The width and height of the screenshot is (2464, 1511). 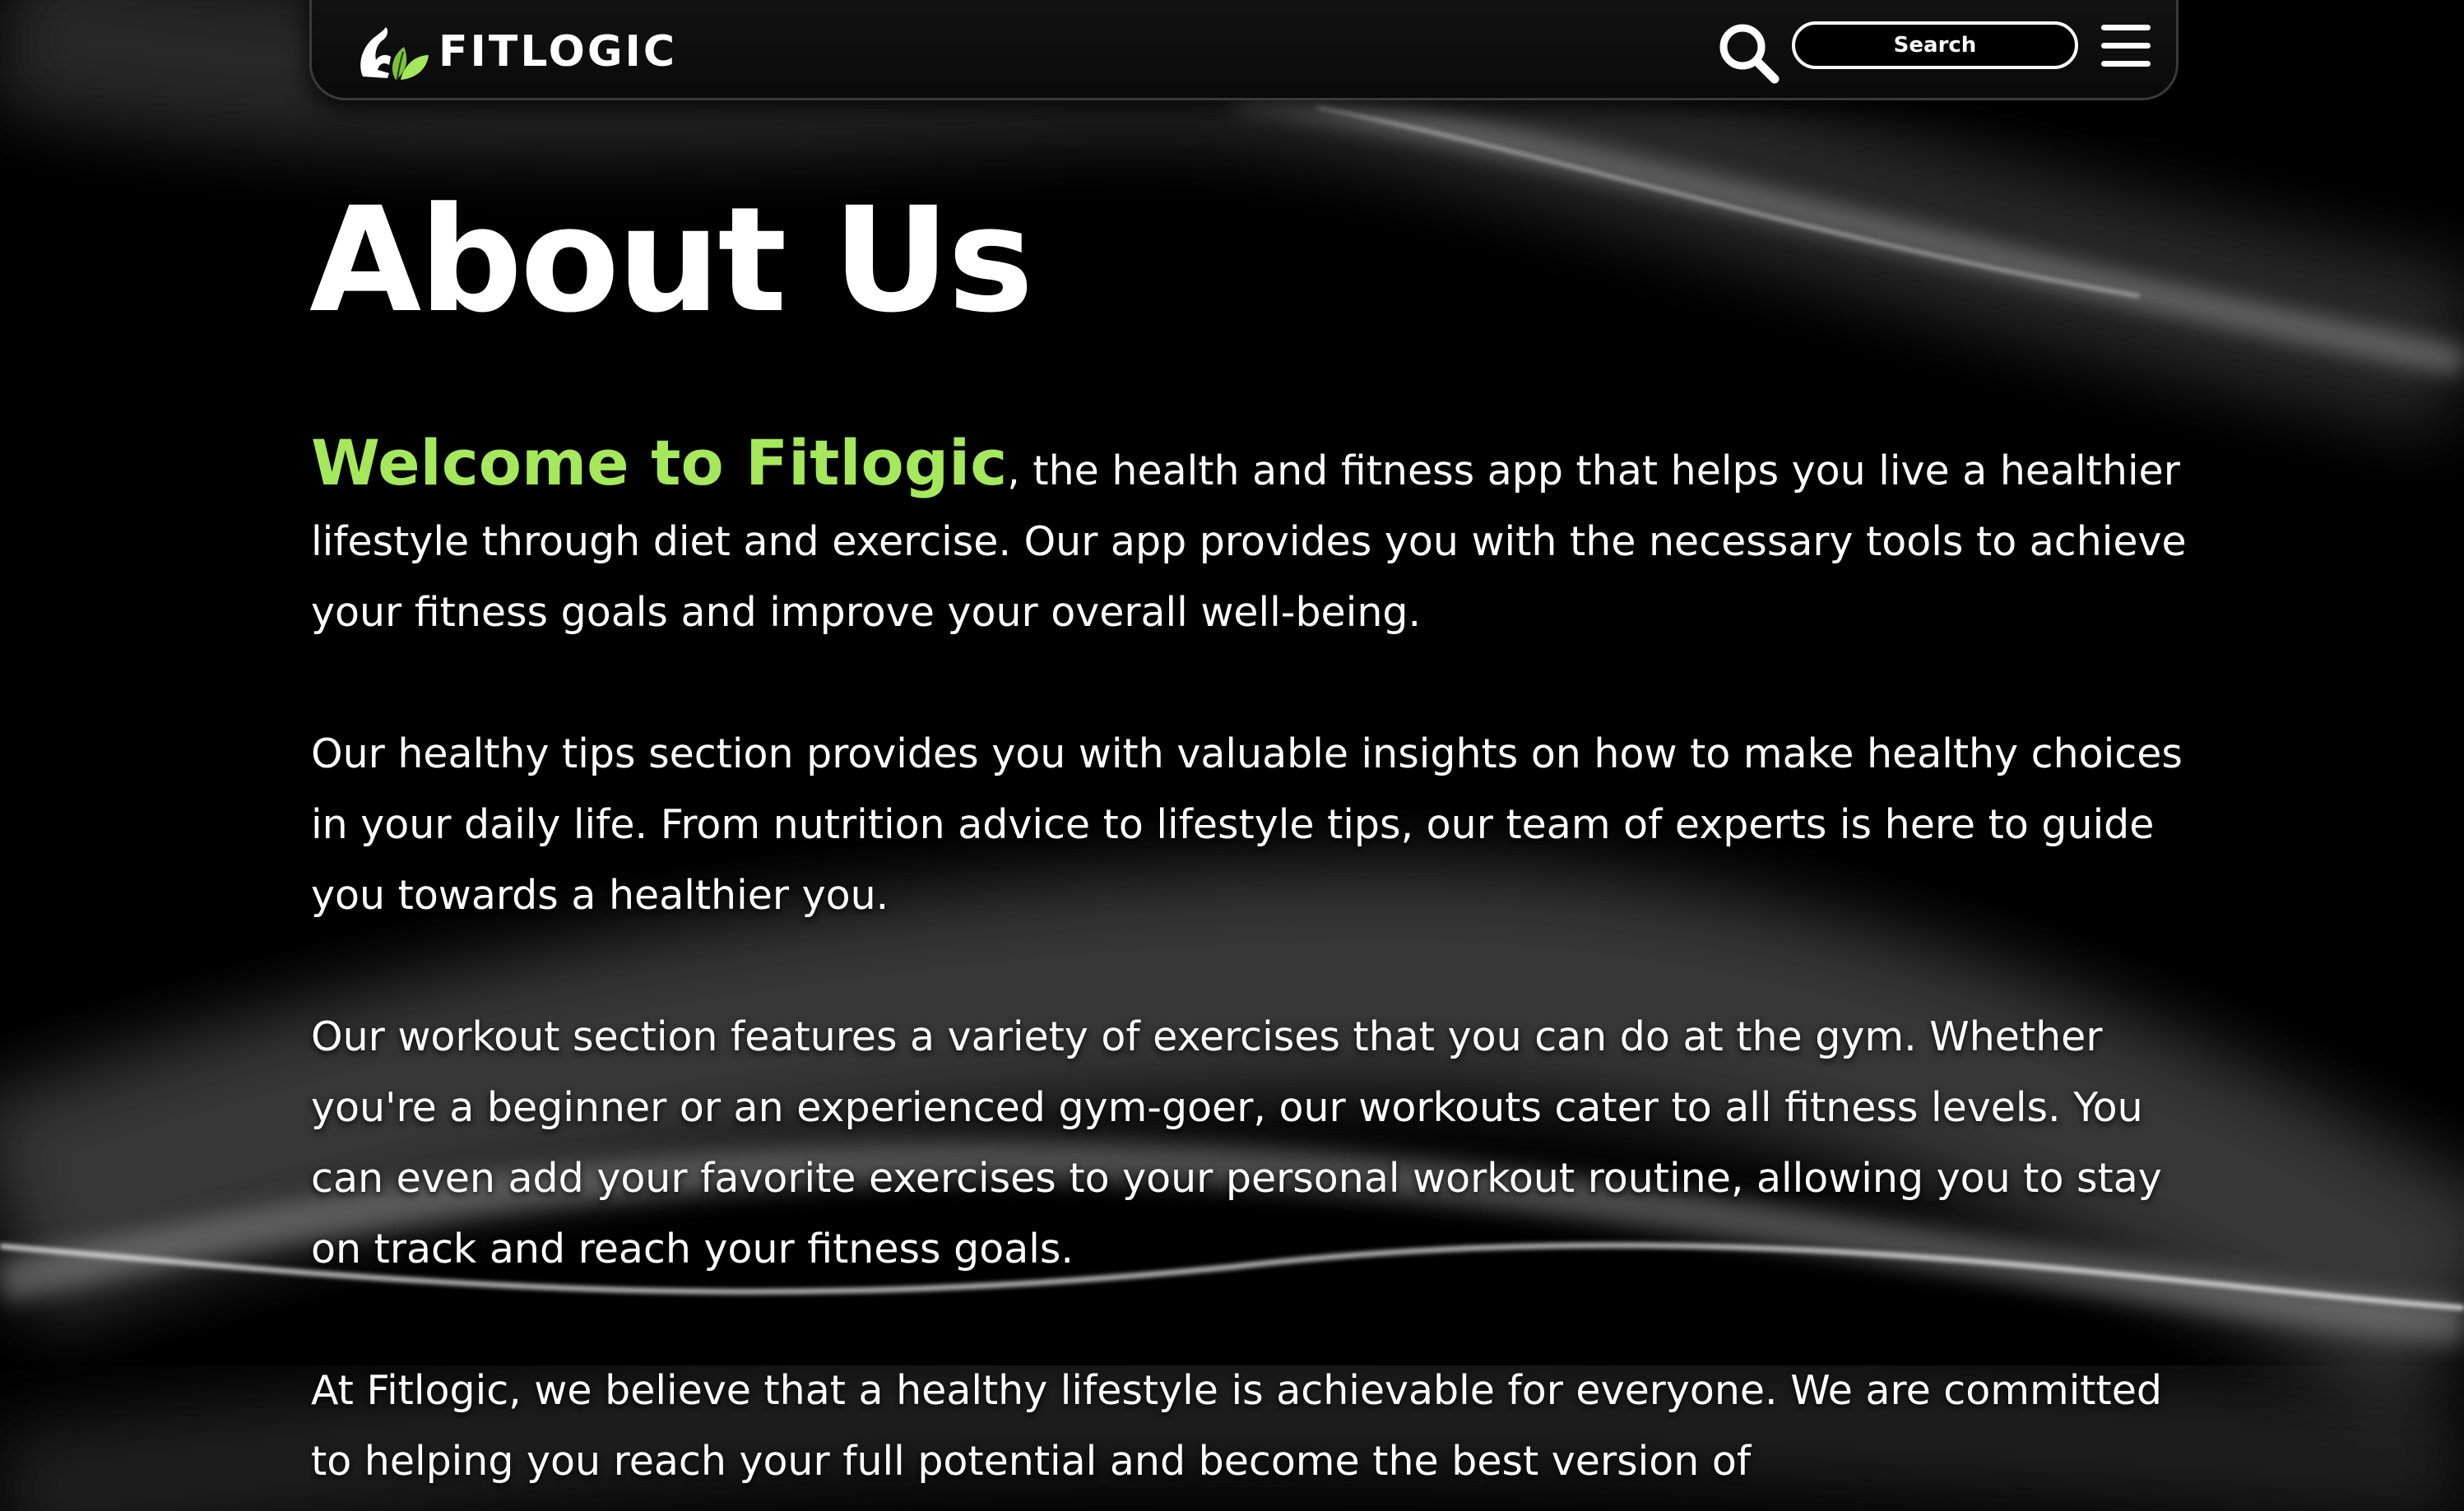 What do you see at coordinates (1748, 52) in the screenshot?
I see `search-icon` at bounding box center [1748, 52].